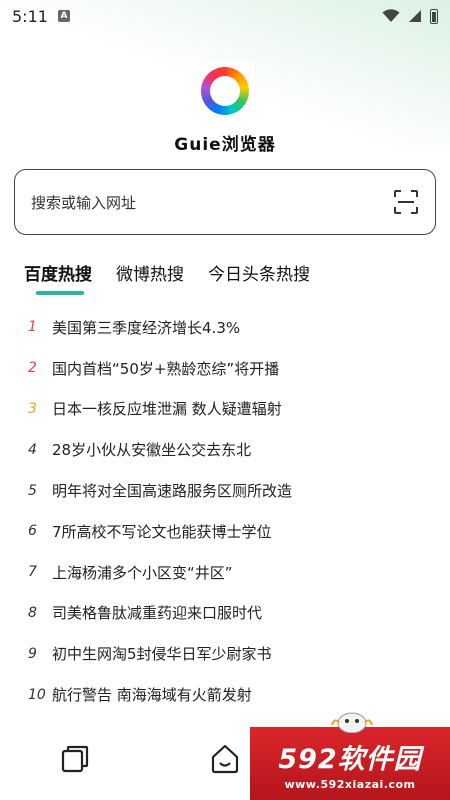 The width and height of the screenshot is (450, 800). I want to click on list-item: 6 7所高校不写论文也能获博士学位, so click(233, 531).